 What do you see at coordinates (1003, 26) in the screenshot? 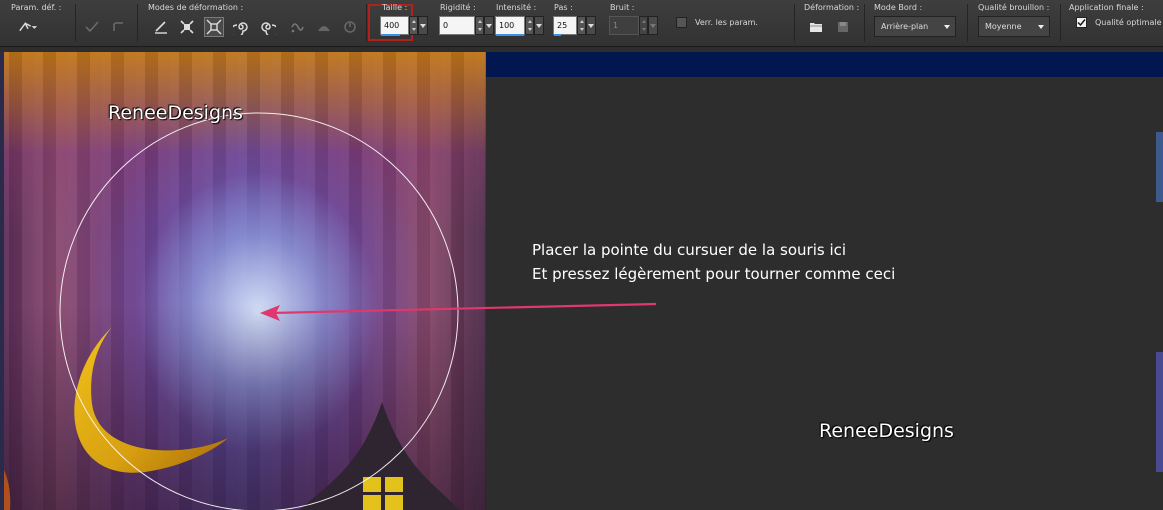
I see `draft-quality-value: Moyenne` at bounding box center [1003, 26].